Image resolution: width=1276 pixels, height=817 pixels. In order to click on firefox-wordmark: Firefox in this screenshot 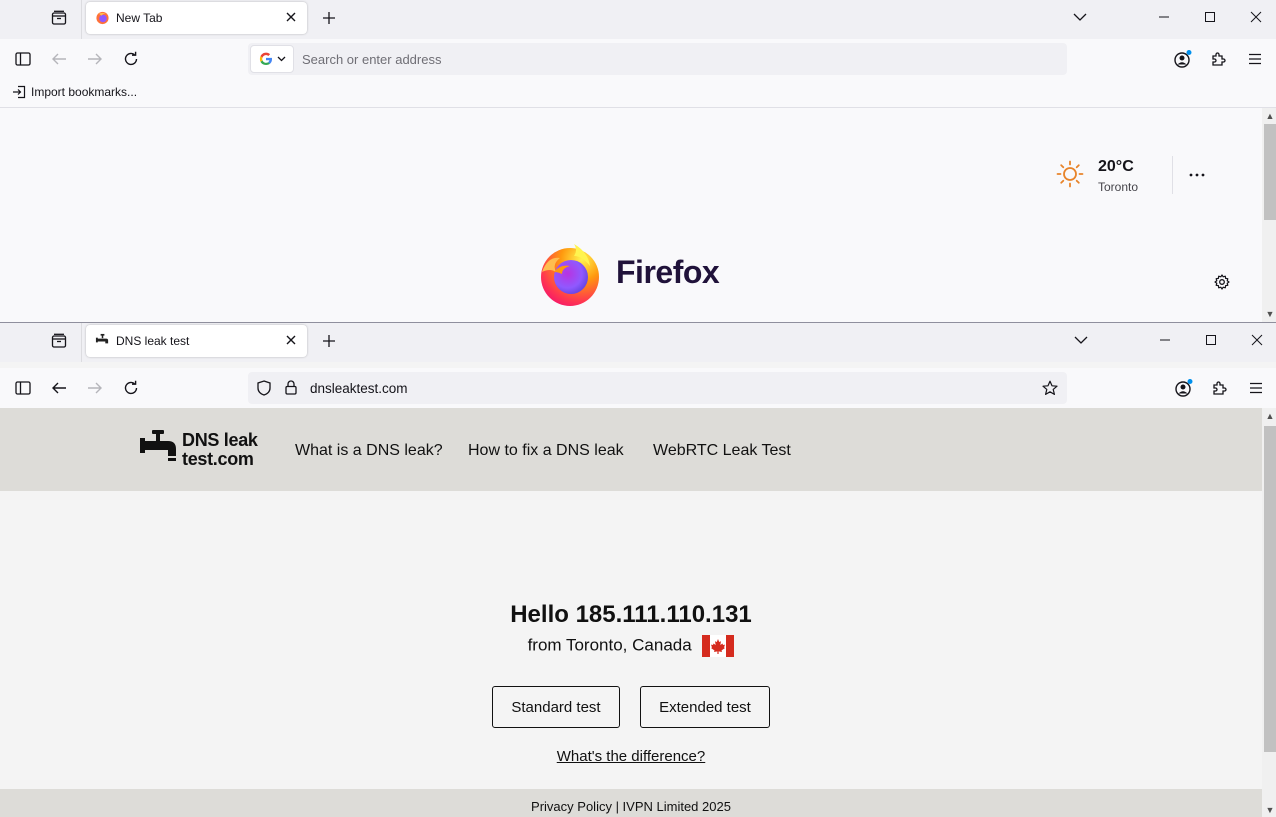, I will do `click(668, 272)`.